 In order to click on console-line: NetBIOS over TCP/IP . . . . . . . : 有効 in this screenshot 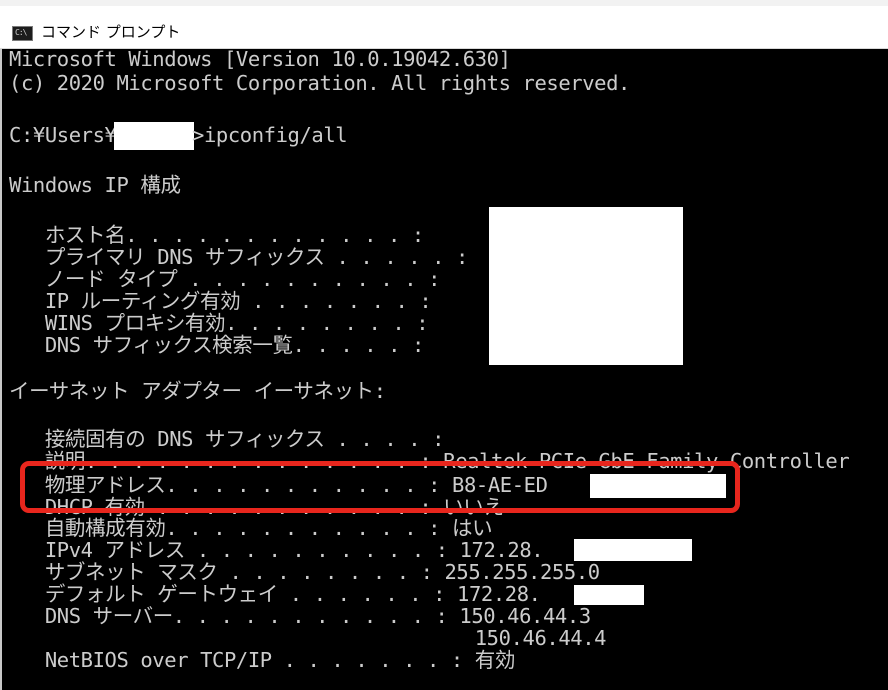, I will do `click(262, 660)`.